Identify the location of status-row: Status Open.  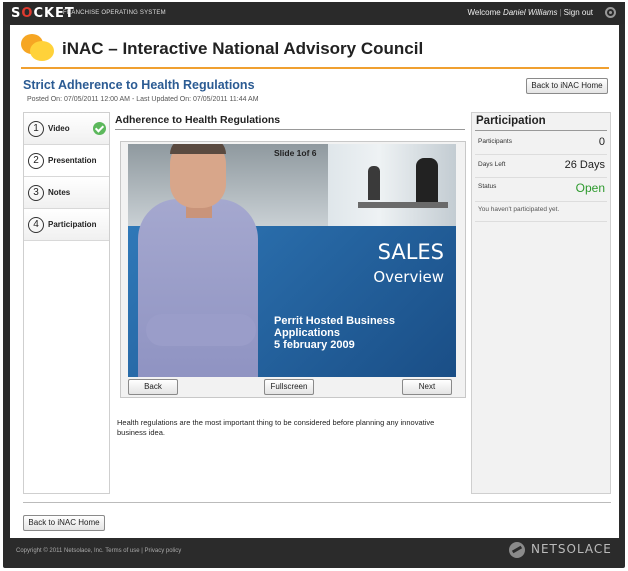
(541, 190).